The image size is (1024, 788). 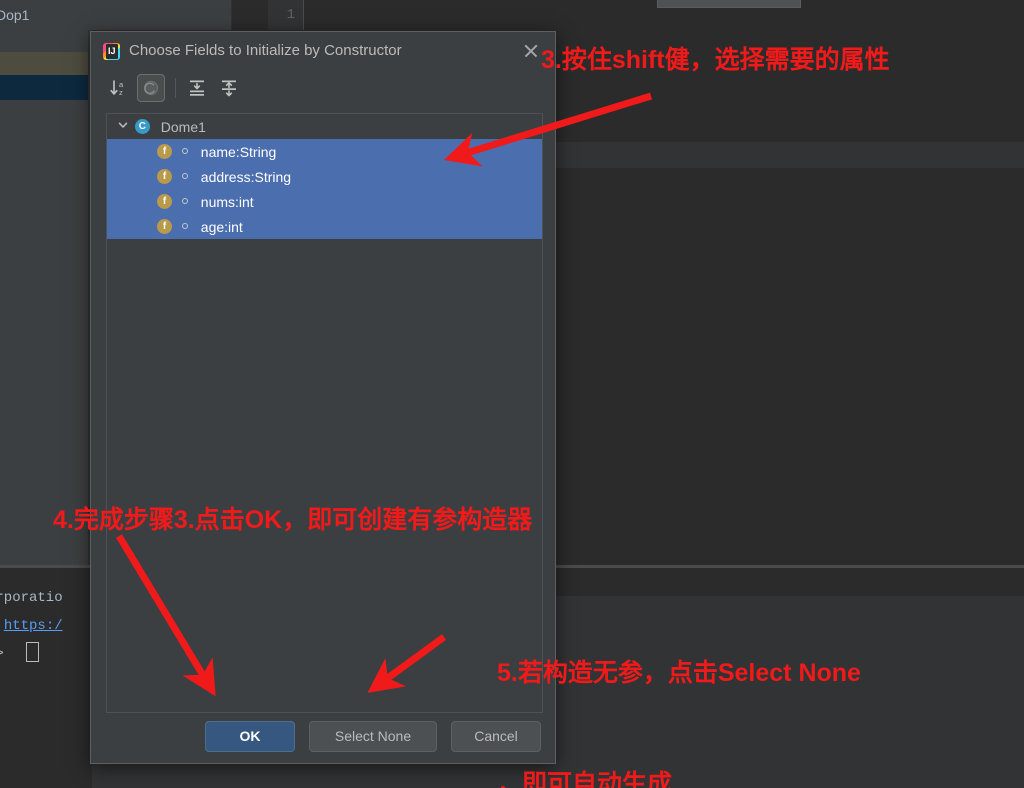 I want to click on terminal-line-2: l https:/, so click(x=31, y=626).